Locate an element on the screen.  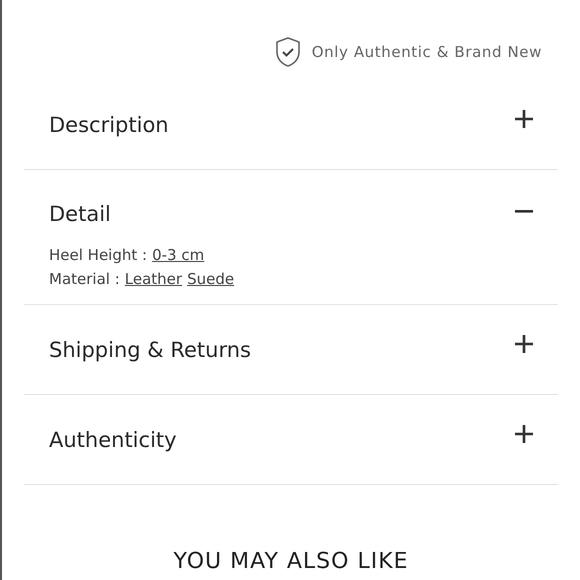
detail-link: Leather is located at coordinates (153, 279).